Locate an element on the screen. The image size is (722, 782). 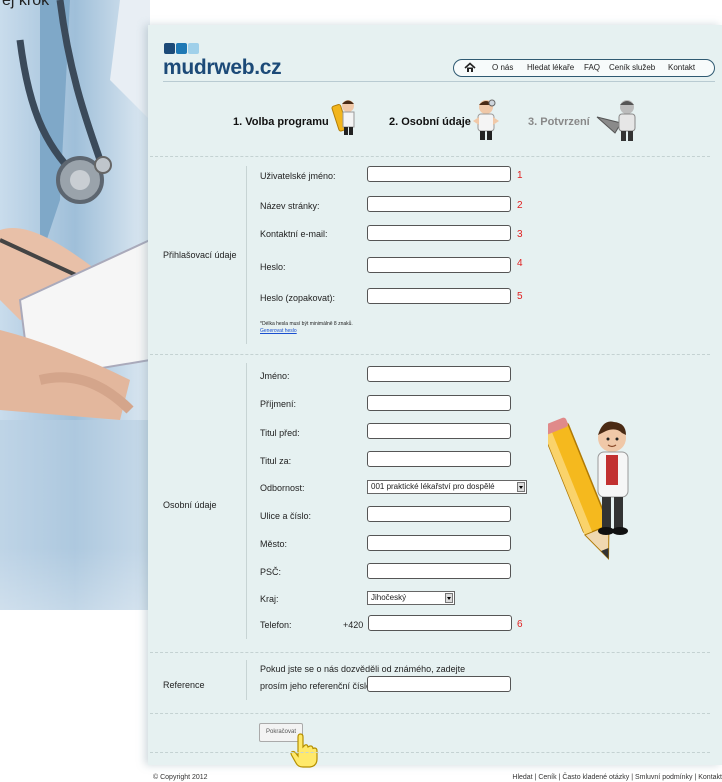
nav-pricing: Ceník služeb is located at coordinates (632, 67).